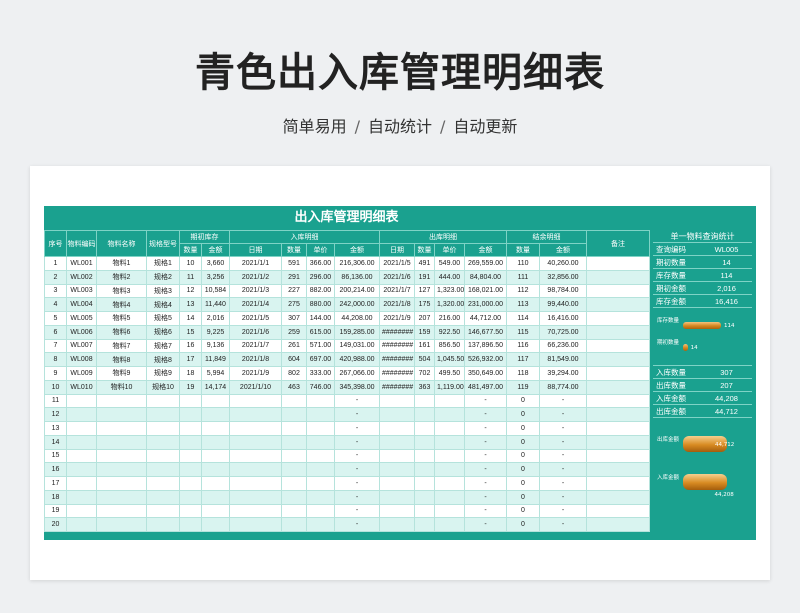  What do you see at coordinates (618, 243) in the screenshot?
I see `col-header-remark: 备注` at bounding box center [618, 243].